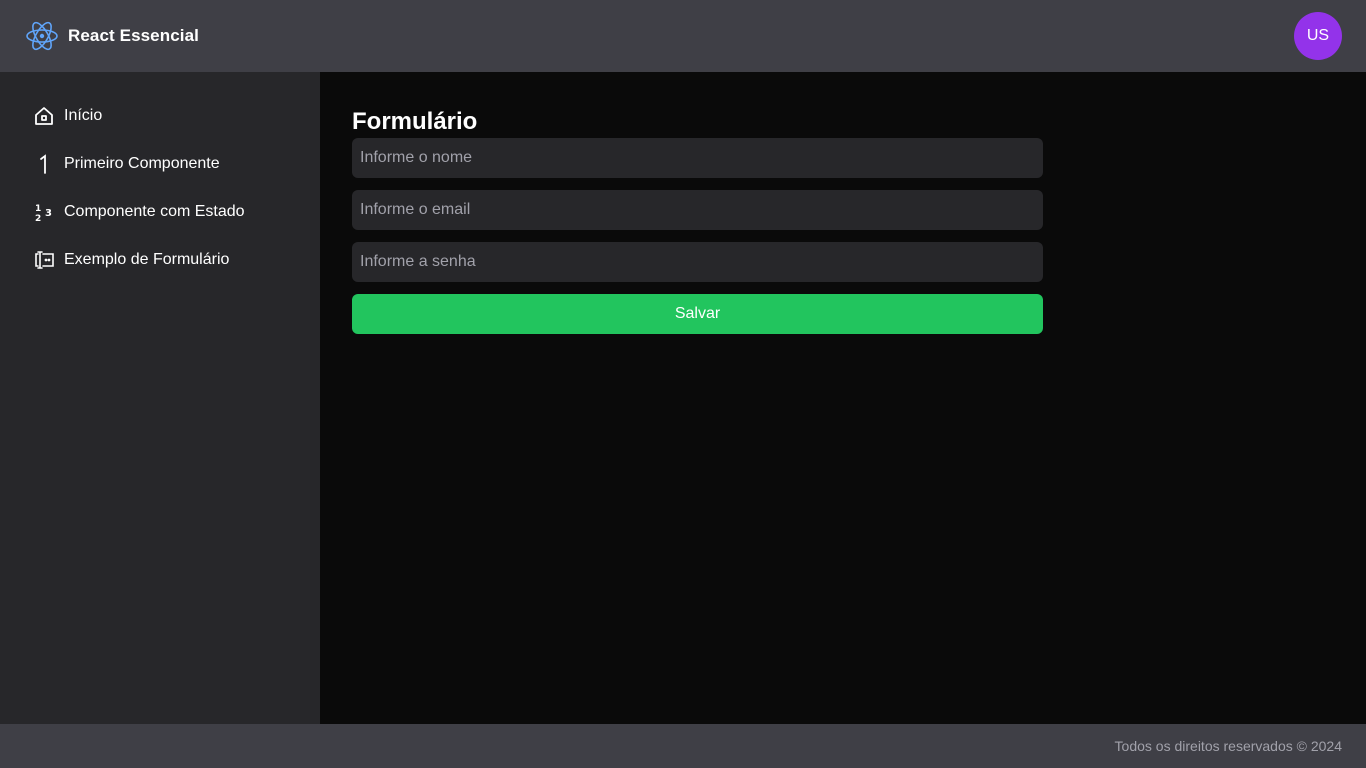 This screenshot has width=1366, height=768. What do you see at coordinates (44, 260) in the screenshot?
I see `form-input-icon` at bounding box center [44, 260].